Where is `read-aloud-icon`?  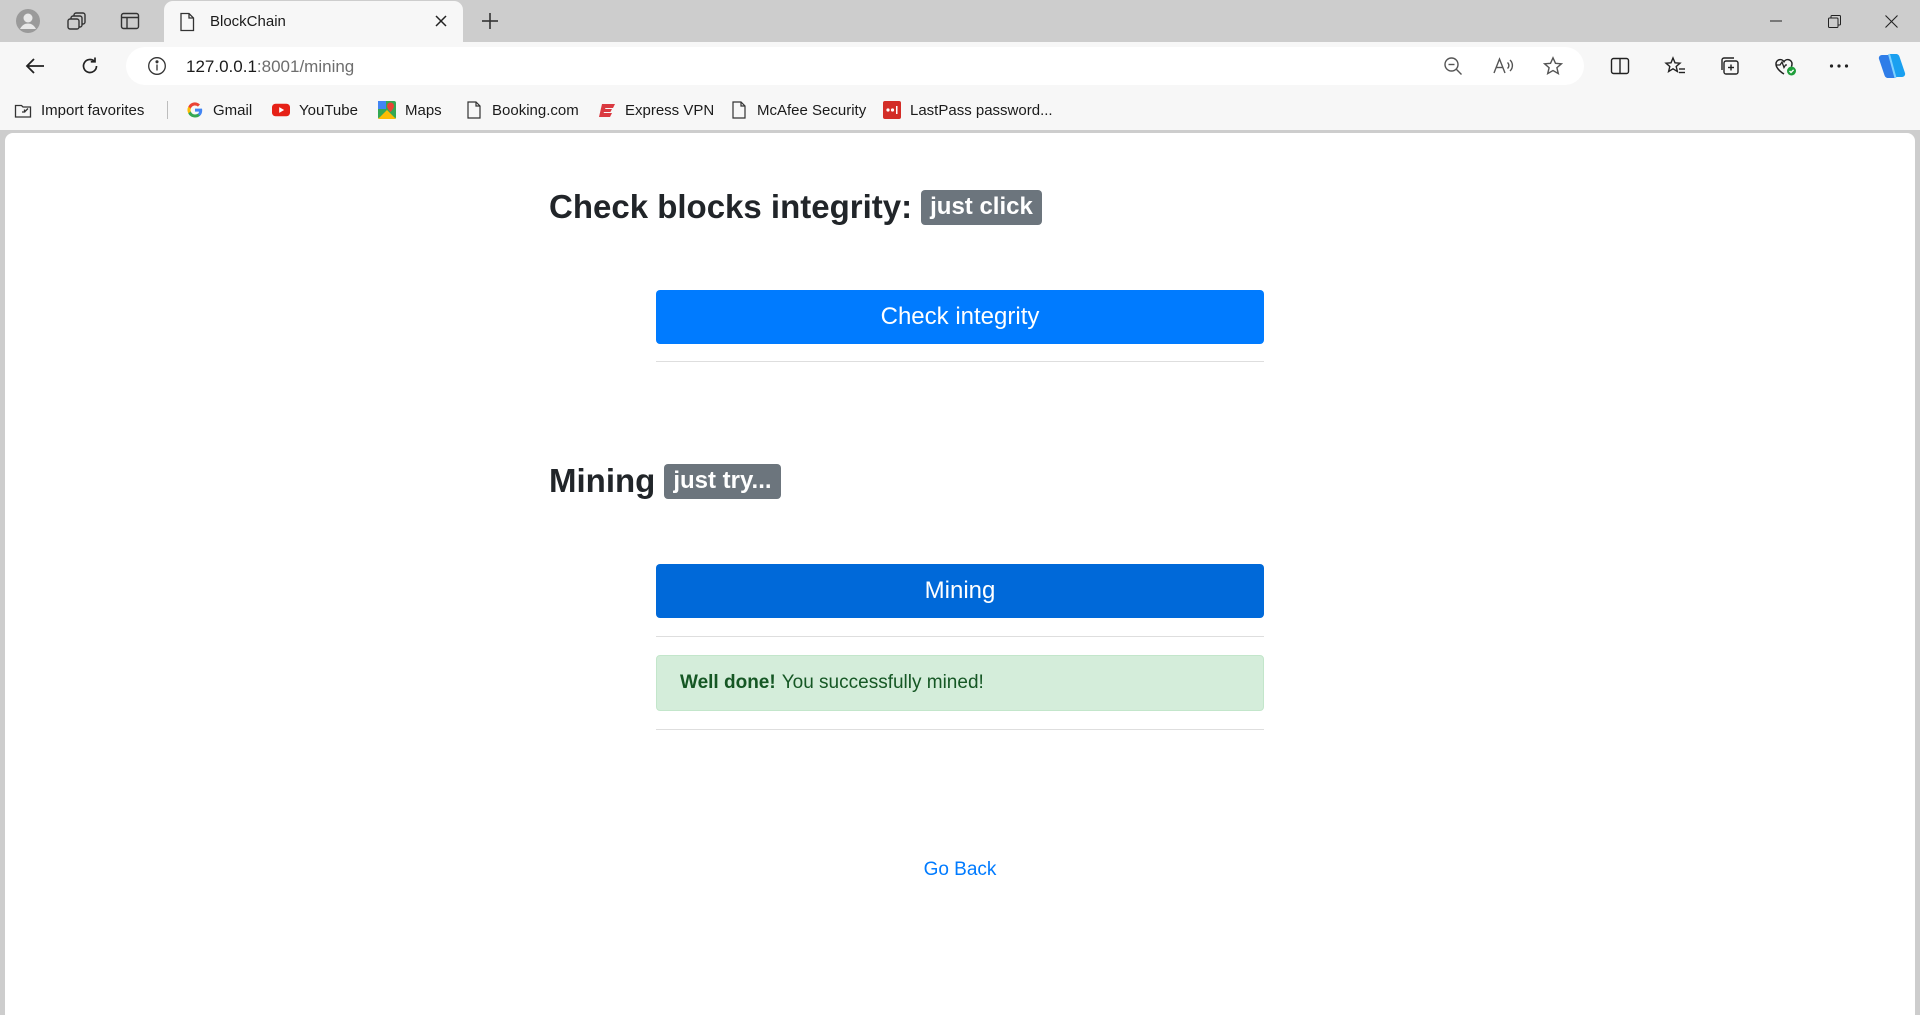
read-aloud-icon is located at coordinates (1503, 66).